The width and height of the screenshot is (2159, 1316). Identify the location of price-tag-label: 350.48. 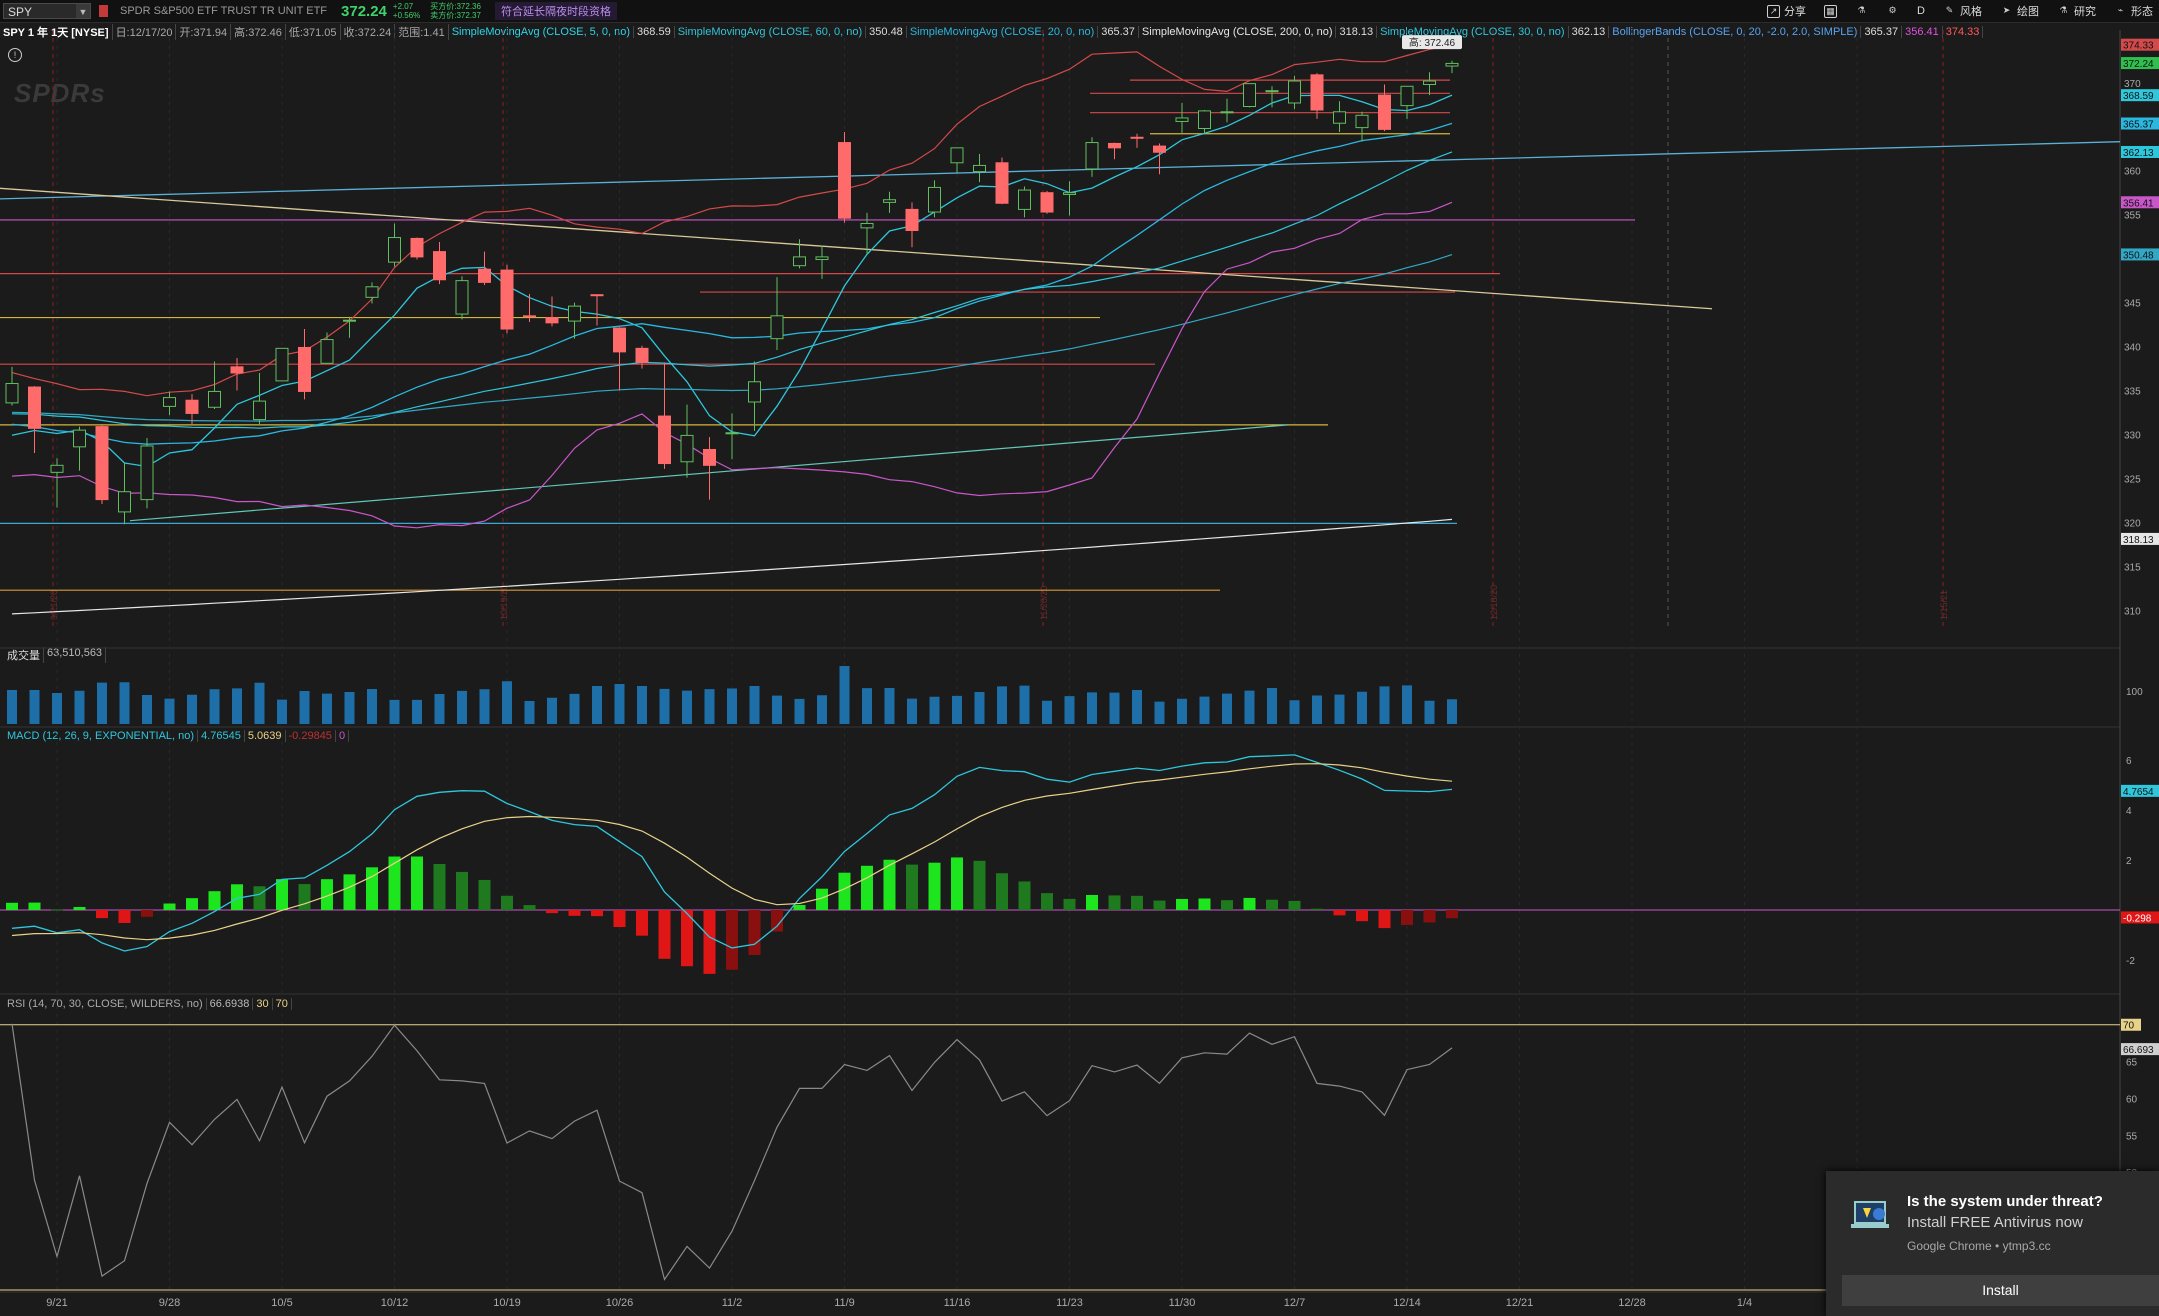
(2138, 255).